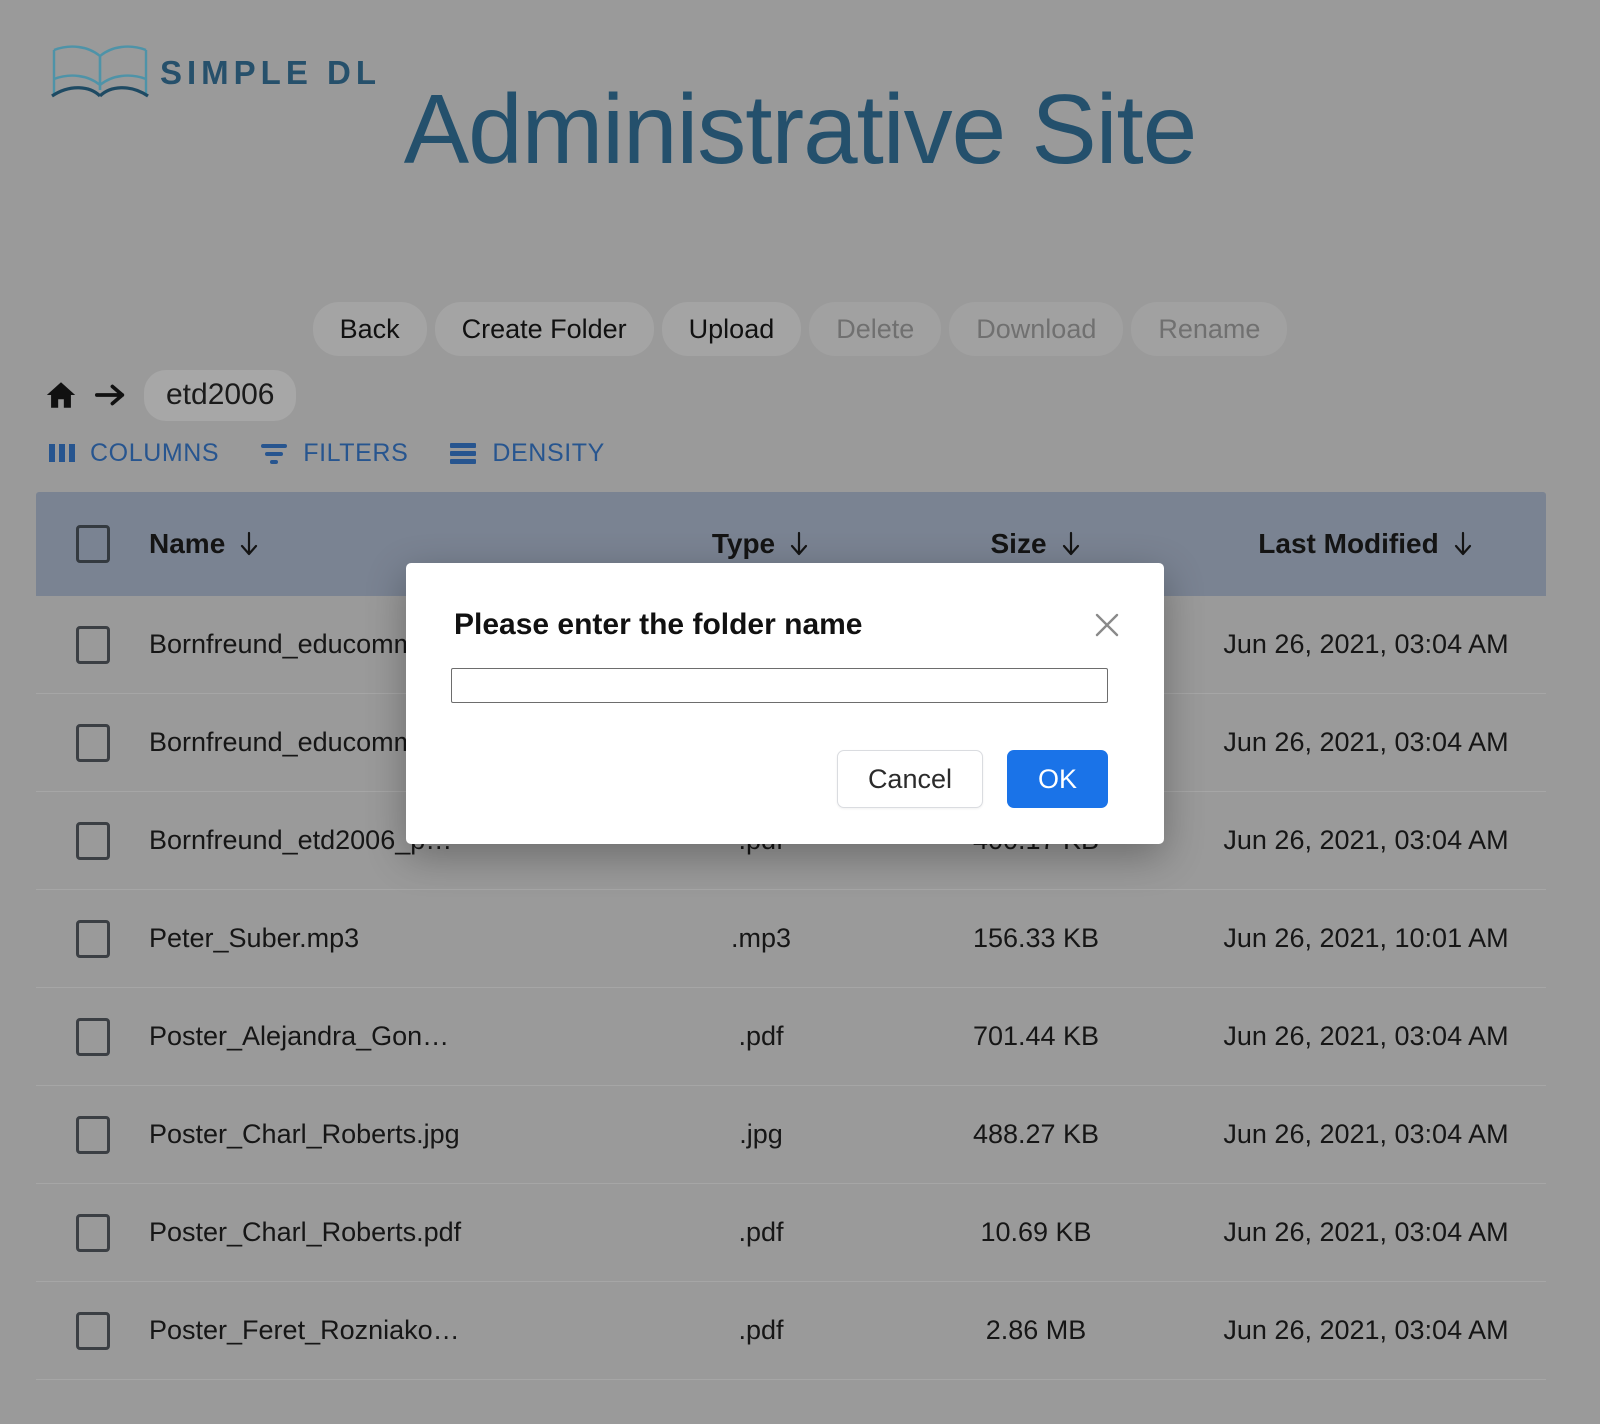 The image size is (1600, 1424). I want to click on cell-name: Peter_Suber.mp3, so click(254, 938).